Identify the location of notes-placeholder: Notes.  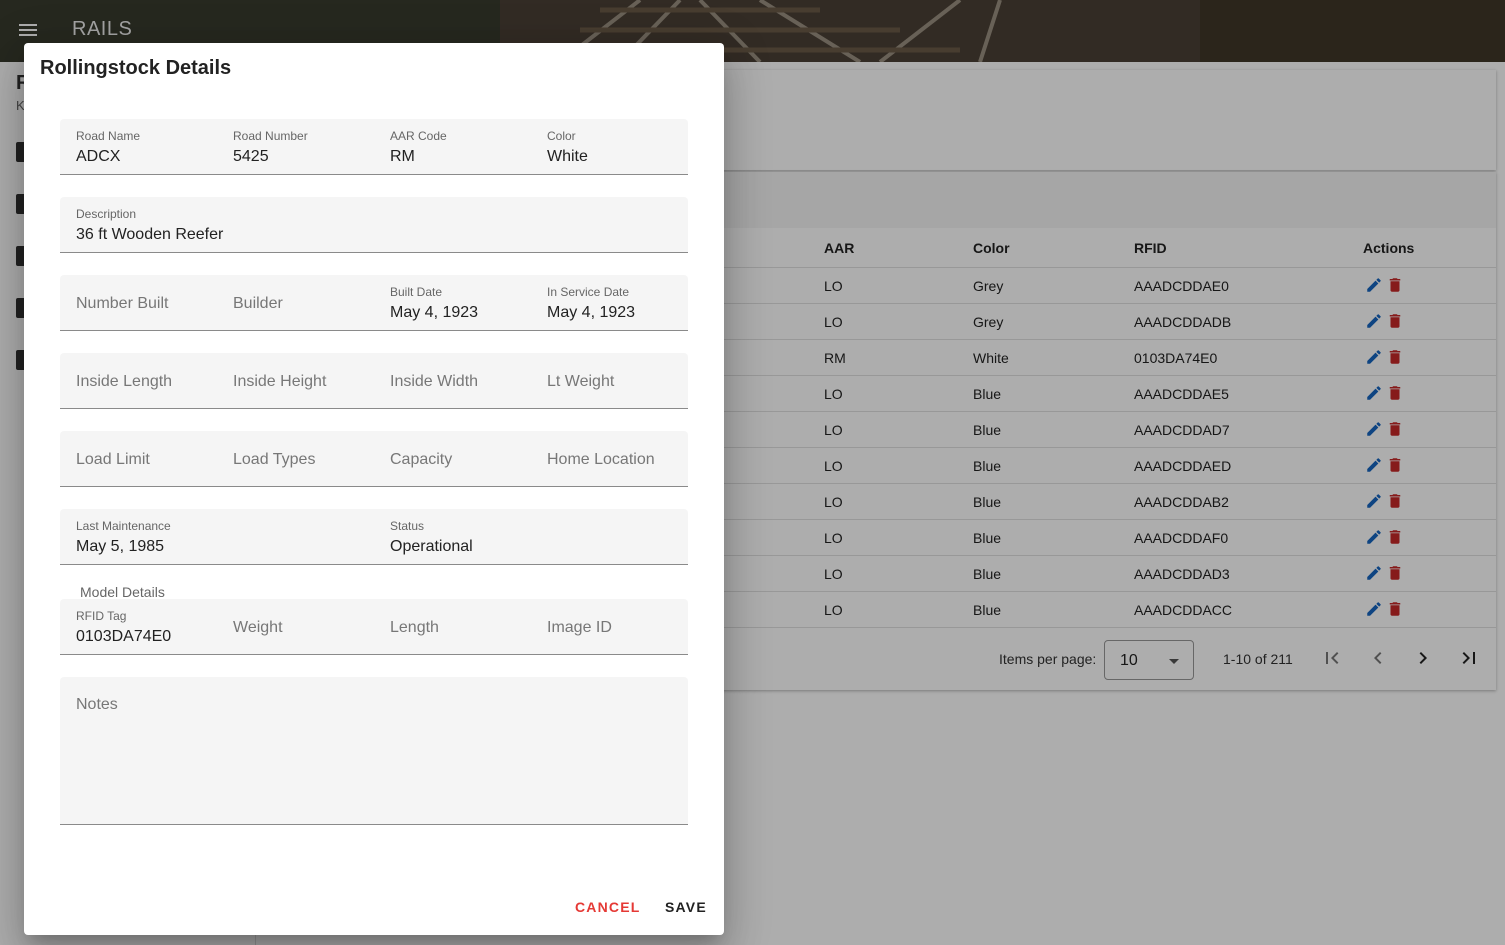
(97, 704).